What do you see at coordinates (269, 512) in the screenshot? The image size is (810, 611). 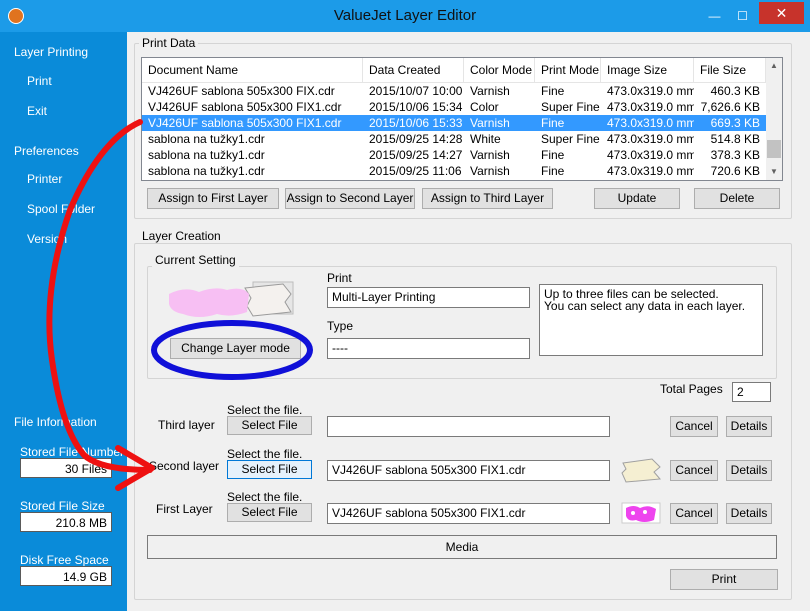 I see `first-select-file-button: Select File` at bounding box center [269, 512].